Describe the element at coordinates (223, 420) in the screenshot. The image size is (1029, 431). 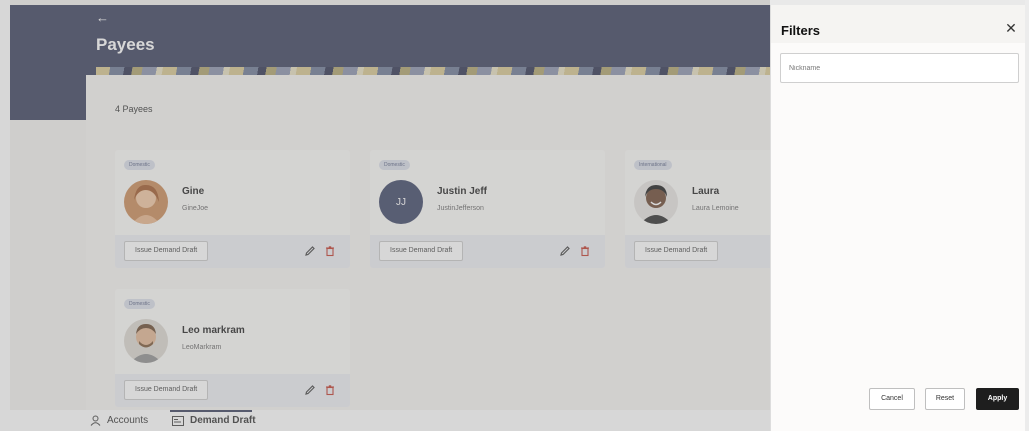
I see `nav-item-label: Demand Draft` at that location.